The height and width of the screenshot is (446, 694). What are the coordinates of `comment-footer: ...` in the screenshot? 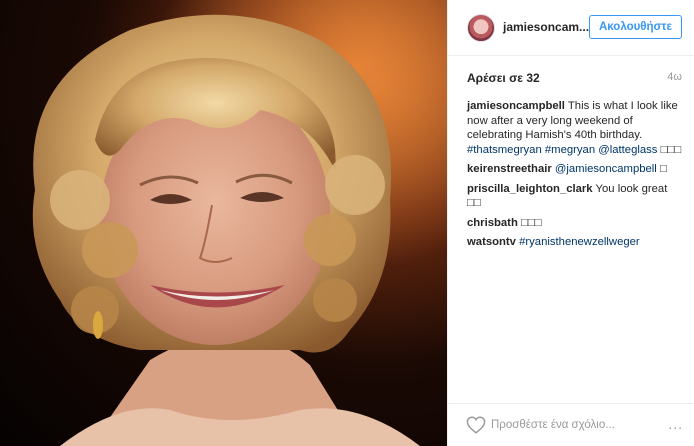 It's located at (571, 424).